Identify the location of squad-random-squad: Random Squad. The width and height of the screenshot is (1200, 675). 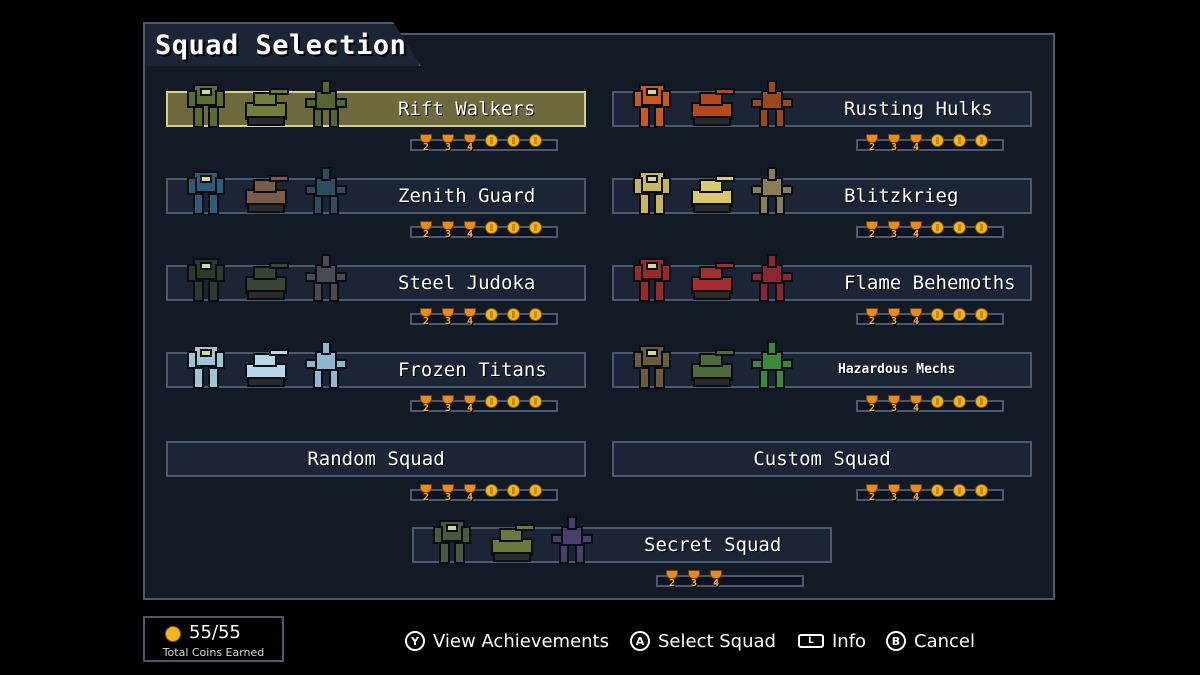
(376, 459).